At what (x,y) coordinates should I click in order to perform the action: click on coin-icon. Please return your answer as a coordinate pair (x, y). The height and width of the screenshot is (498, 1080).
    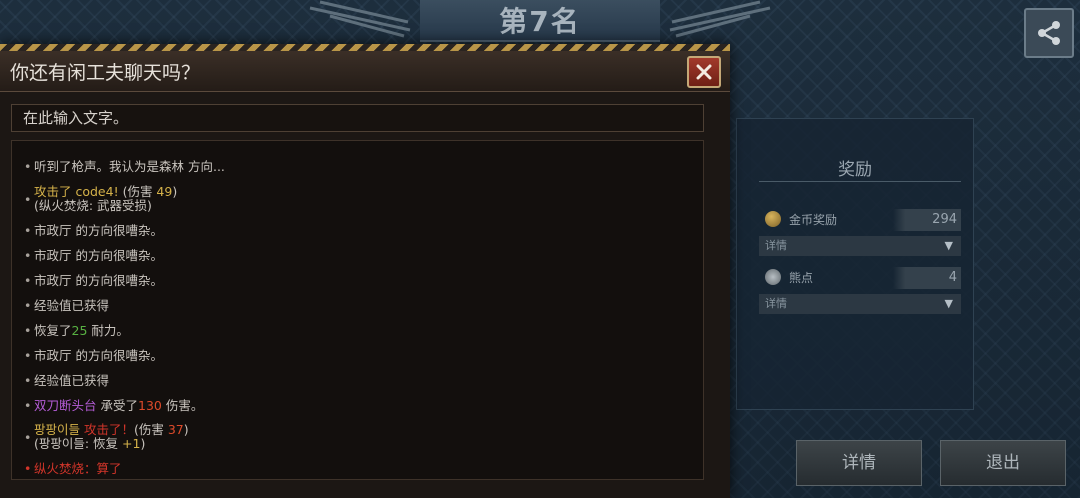
    Looking at the image, I should click on (773, 219).